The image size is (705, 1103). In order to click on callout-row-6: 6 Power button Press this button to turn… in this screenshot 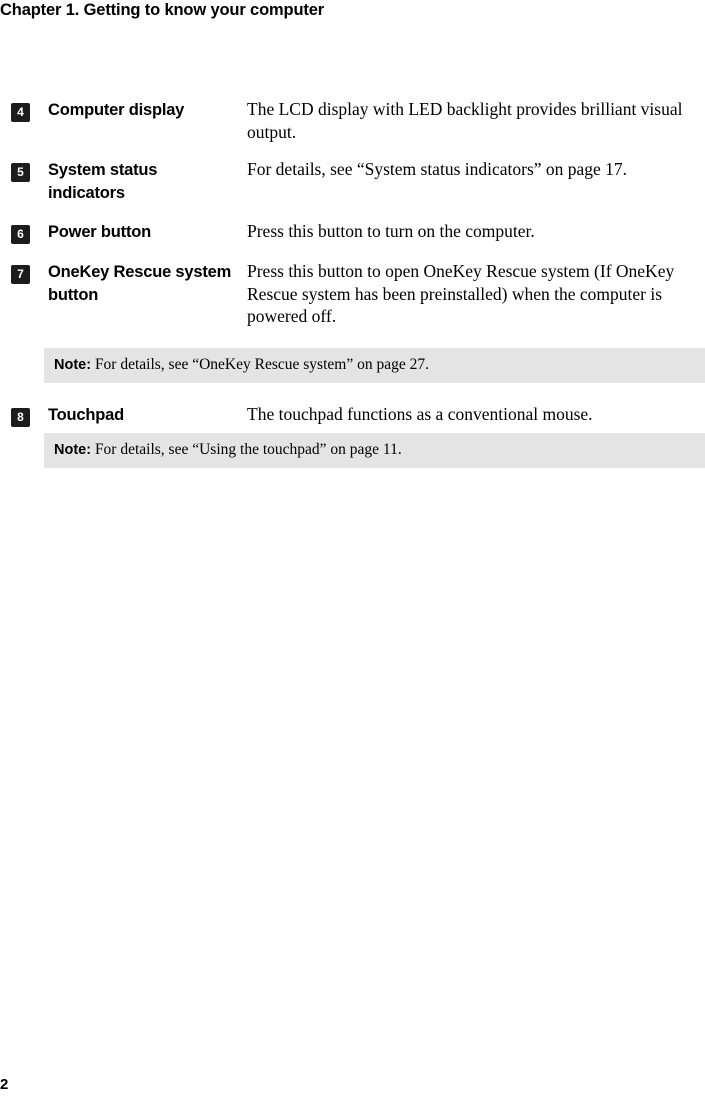, I will do `click(352, 230)`.